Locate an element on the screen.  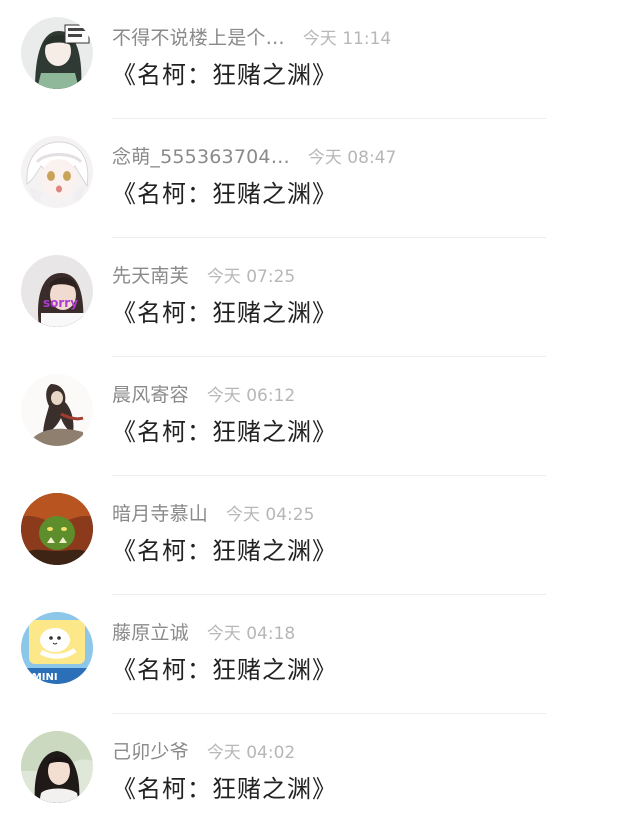
girl-sorry-text-avatar-icon: sorry is located at coordinates (57, 291).